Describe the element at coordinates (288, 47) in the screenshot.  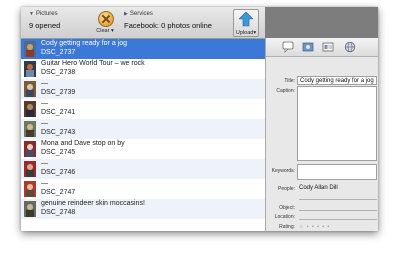
I see `speech-bubble-icon` at that location.